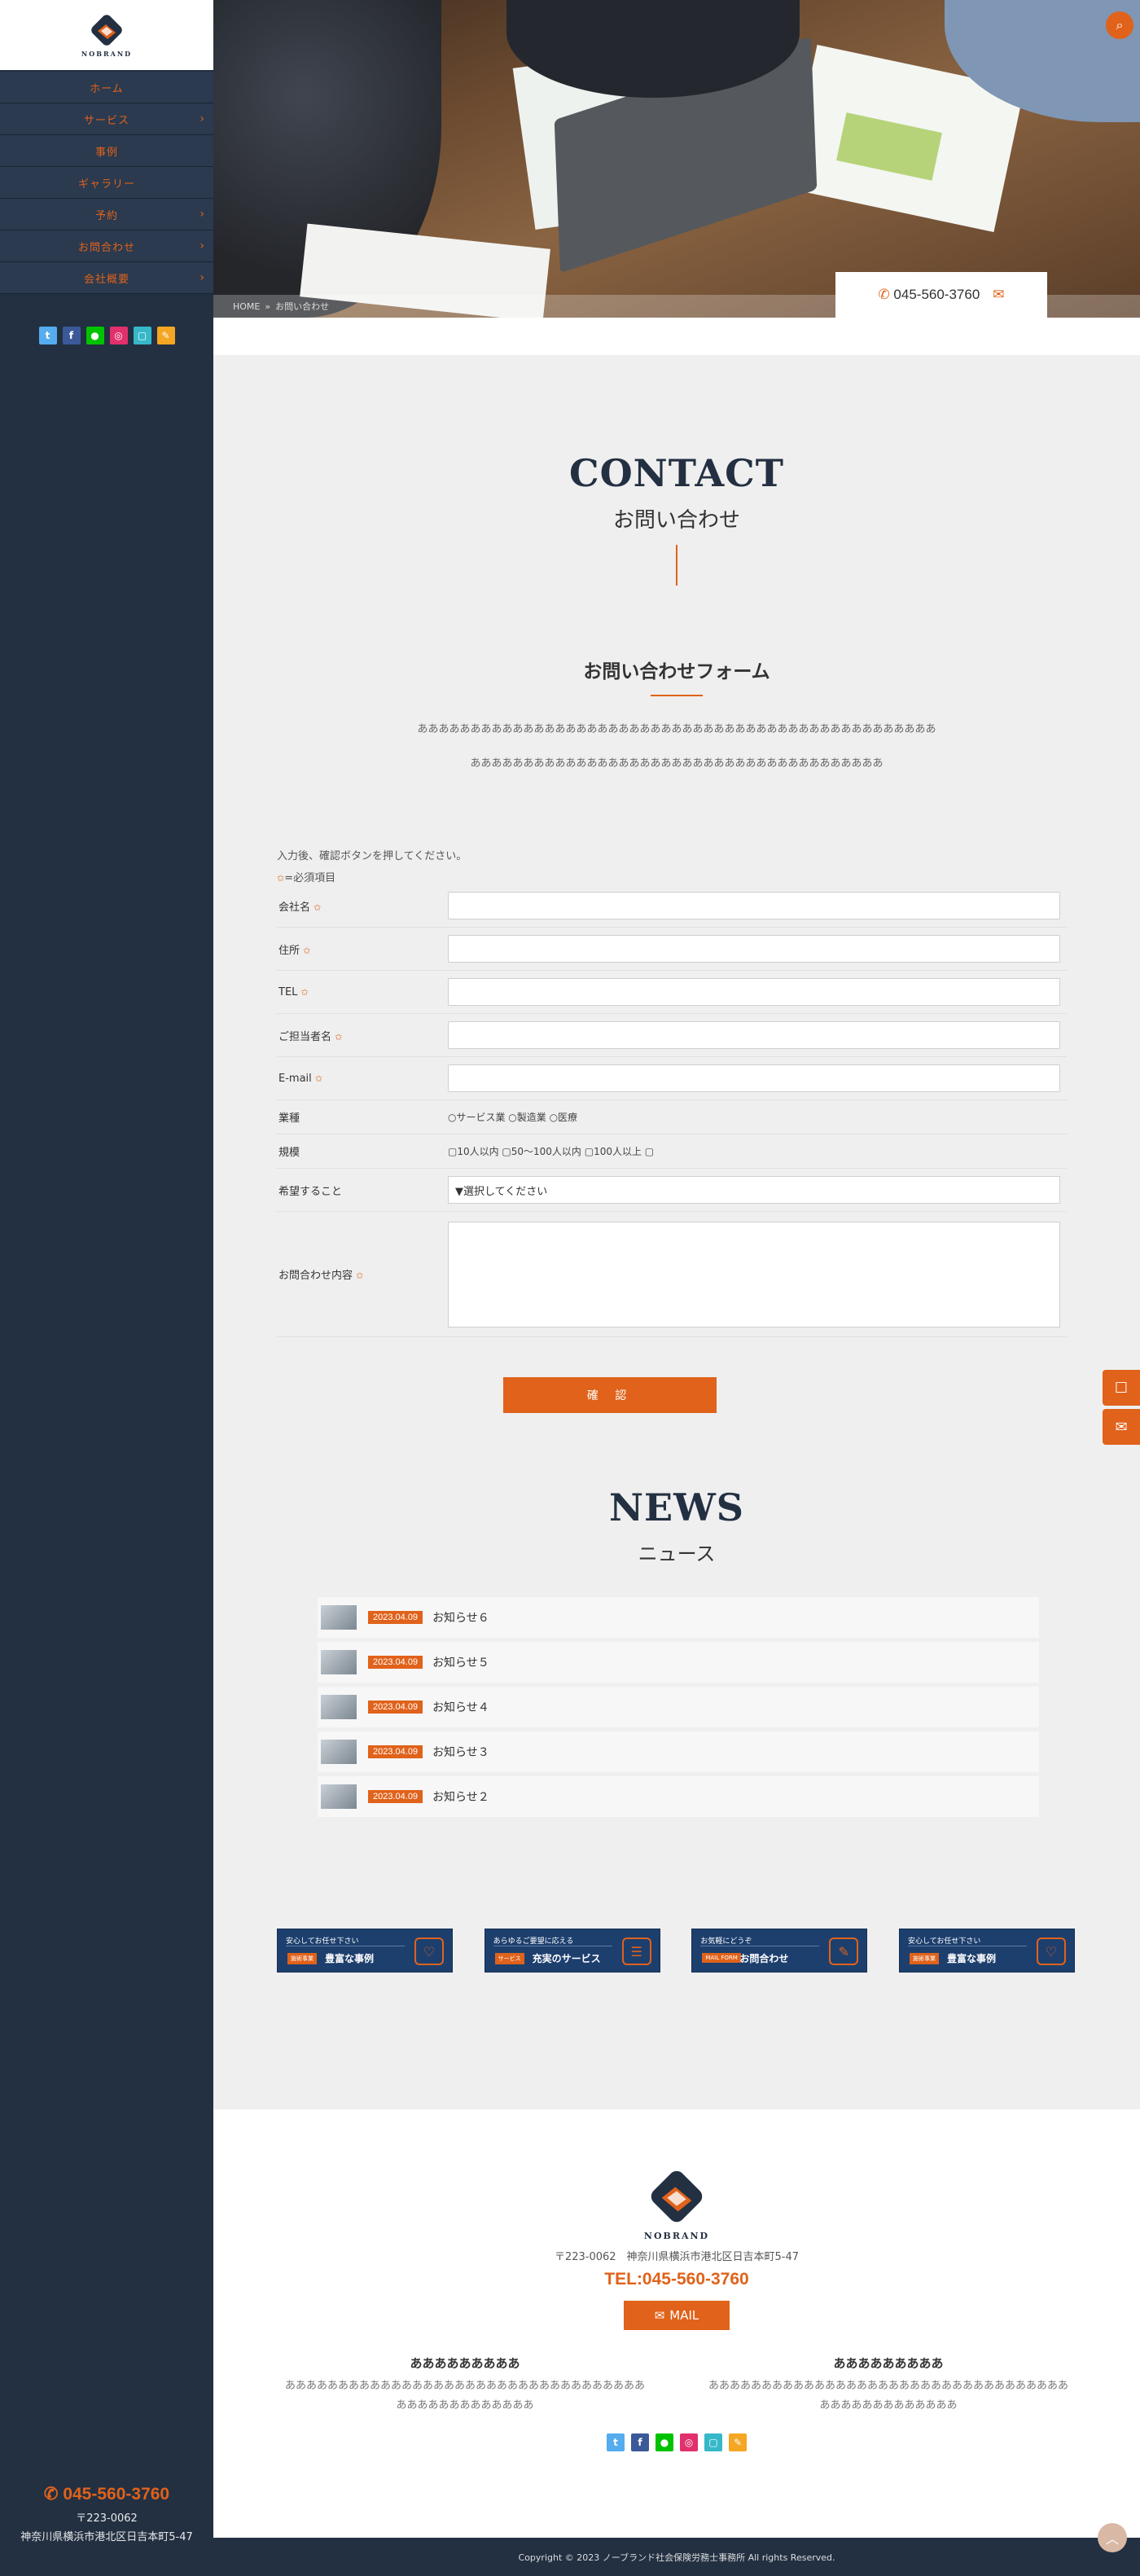  I want to click on nav-item-service: サービス ›, so click(106, 119).